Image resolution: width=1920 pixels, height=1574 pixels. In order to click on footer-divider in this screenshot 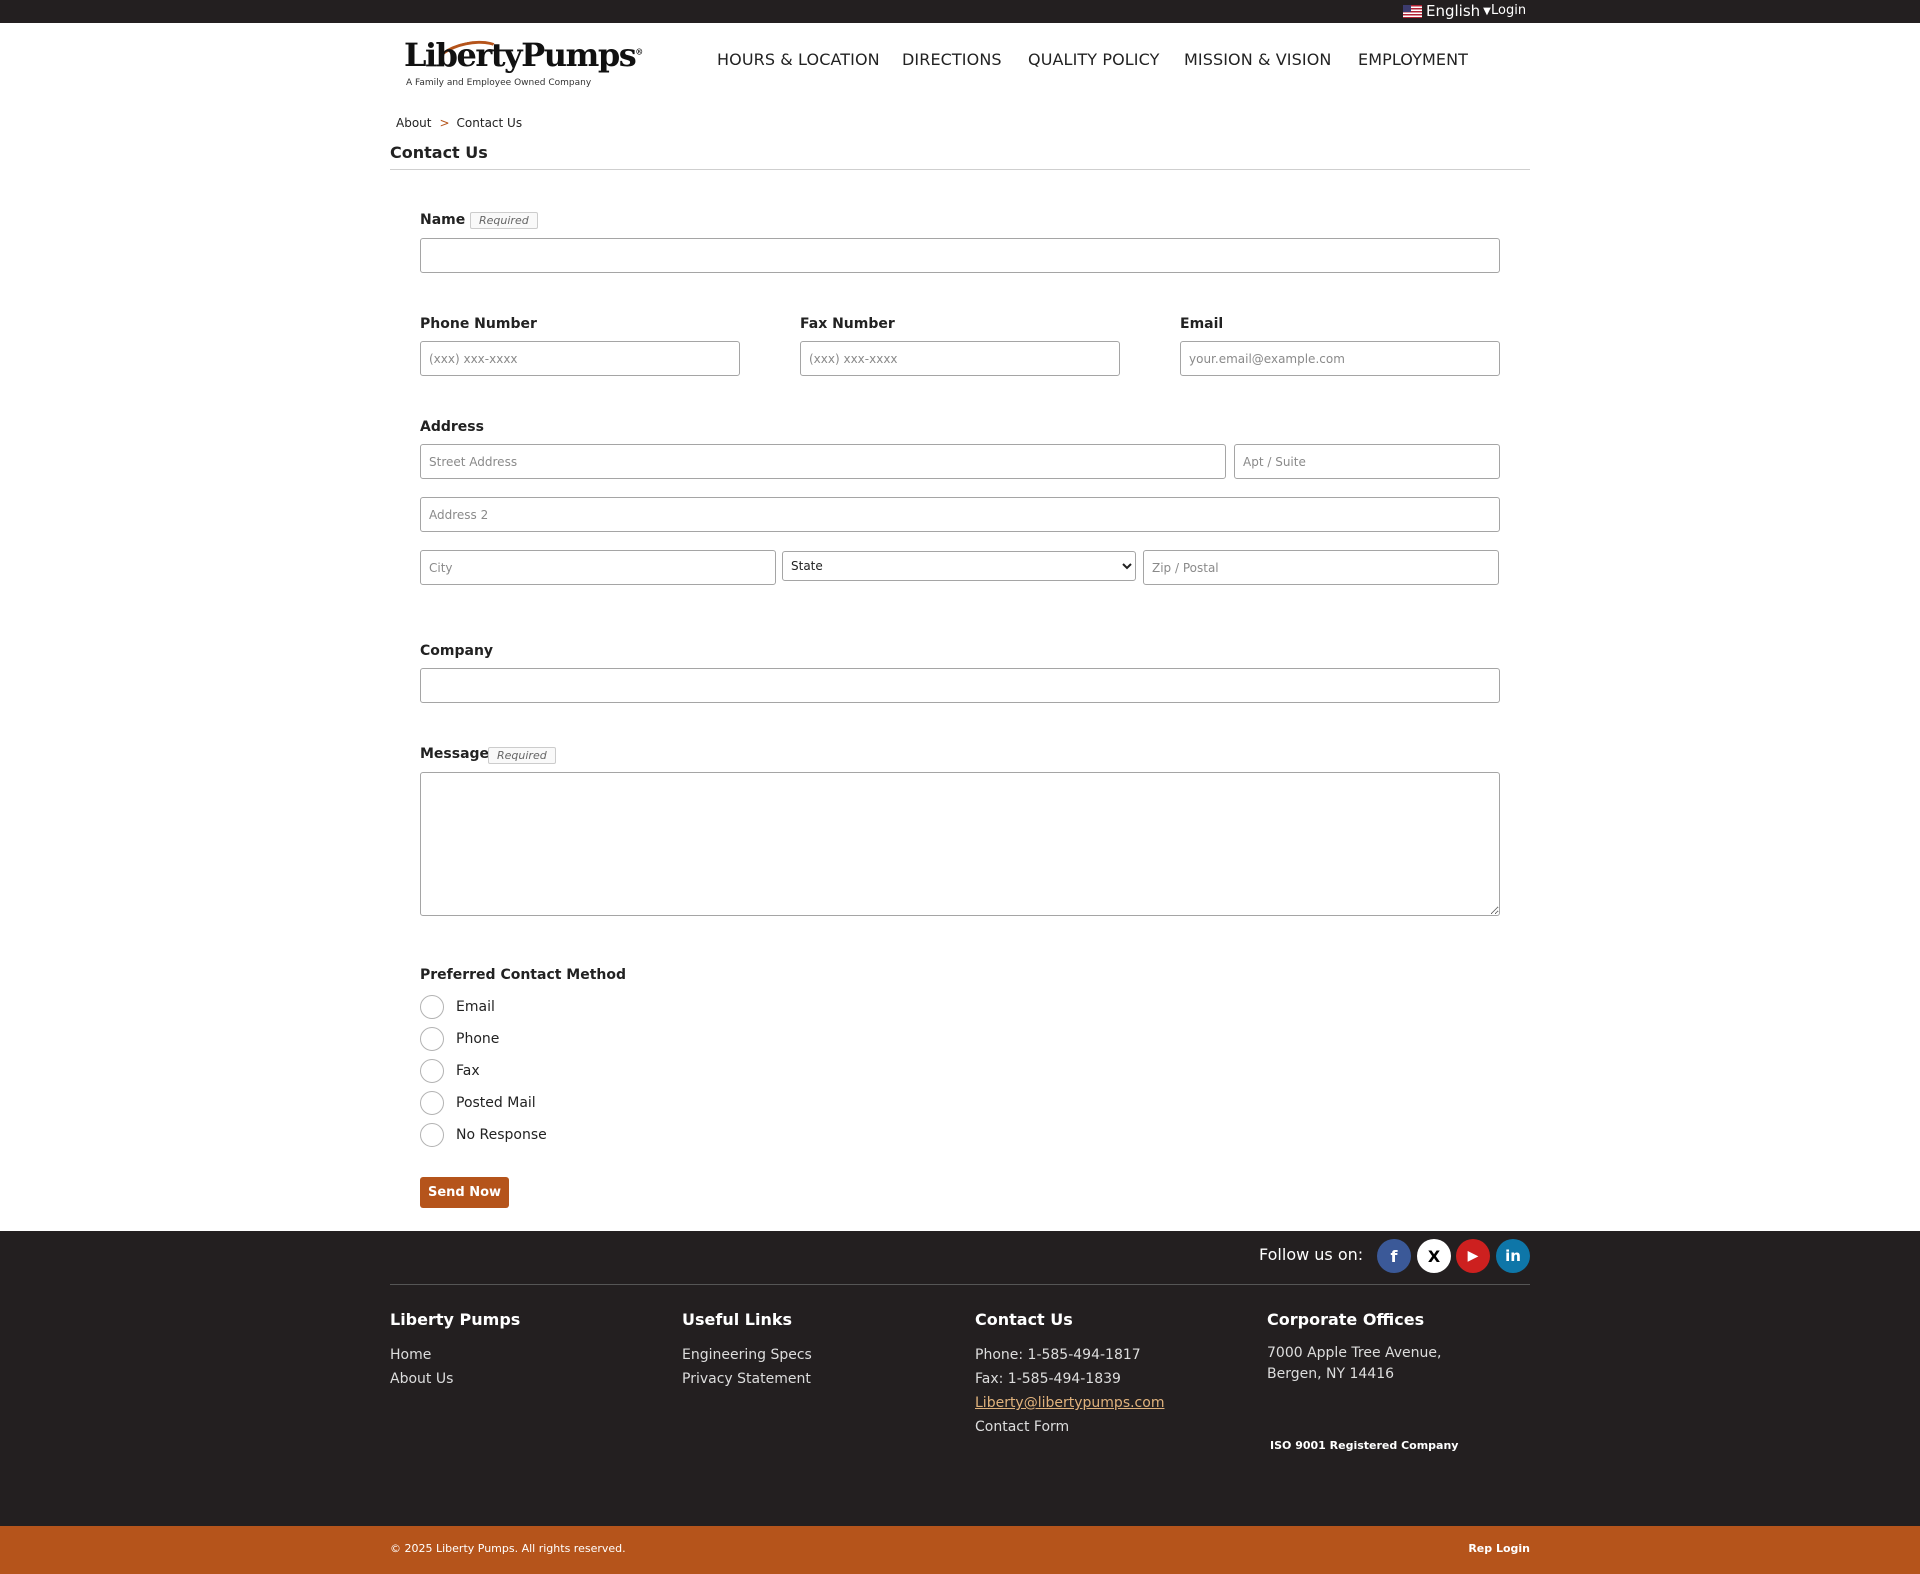, I will do `click(960, 1284)`.